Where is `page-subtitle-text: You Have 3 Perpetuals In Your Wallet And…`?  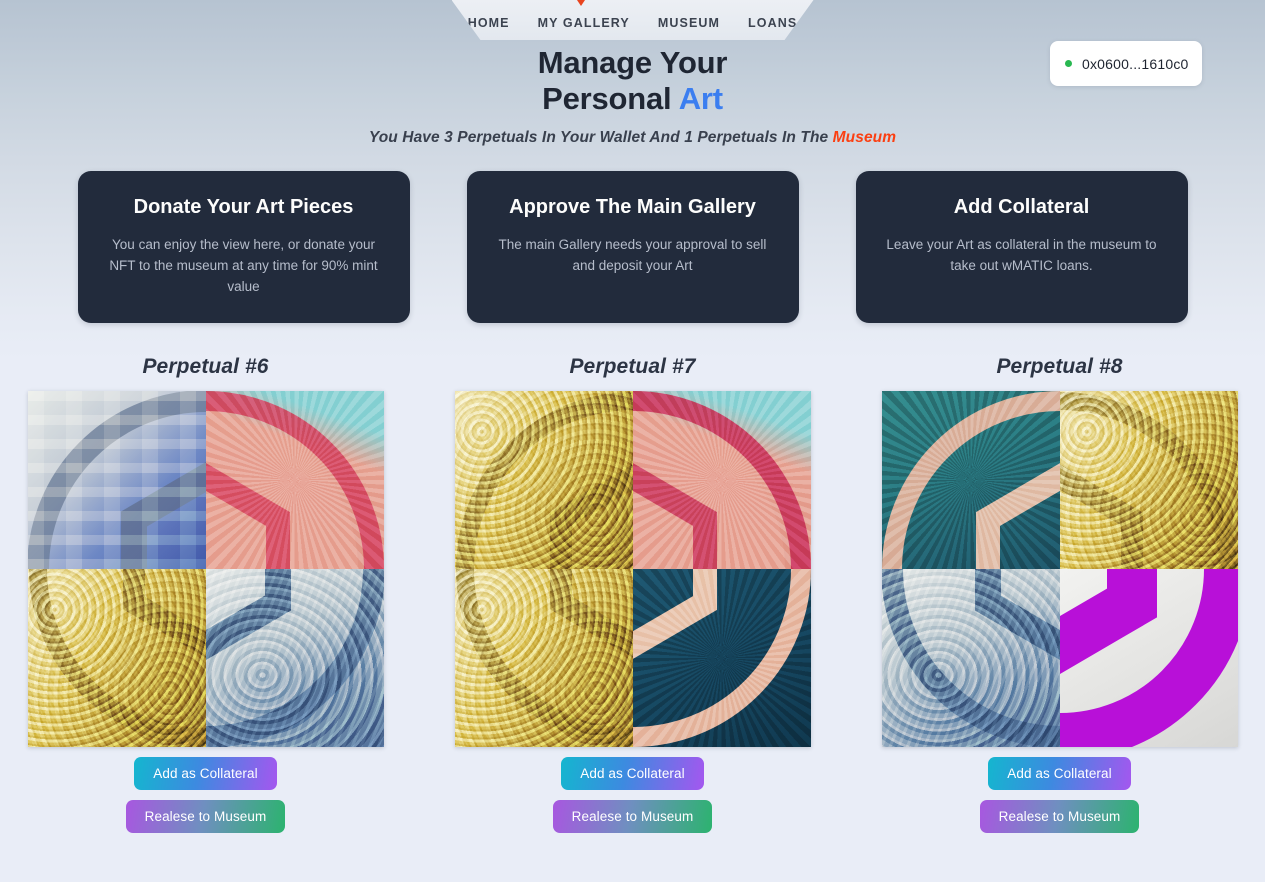
page-subtitle-text: You Have 3 Perpetuals In Your Wallet And… is located at coordinates (600, 137).